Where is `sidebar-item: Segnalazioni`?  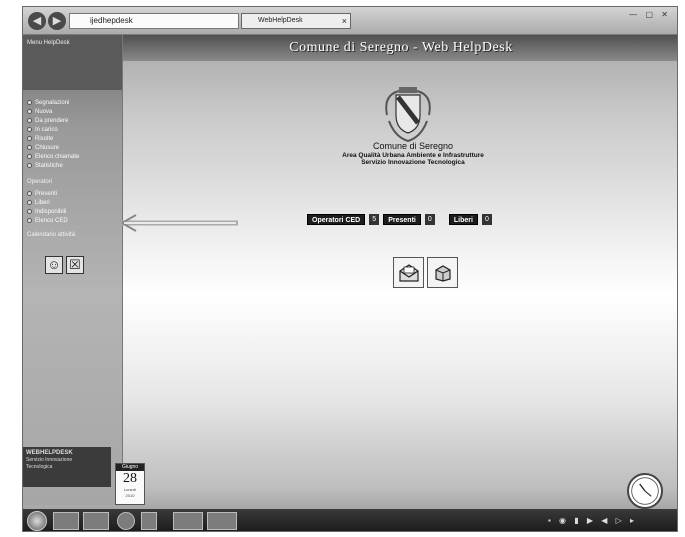 sidebar-item: Segnalazioni is located at coordinates (72, 102).